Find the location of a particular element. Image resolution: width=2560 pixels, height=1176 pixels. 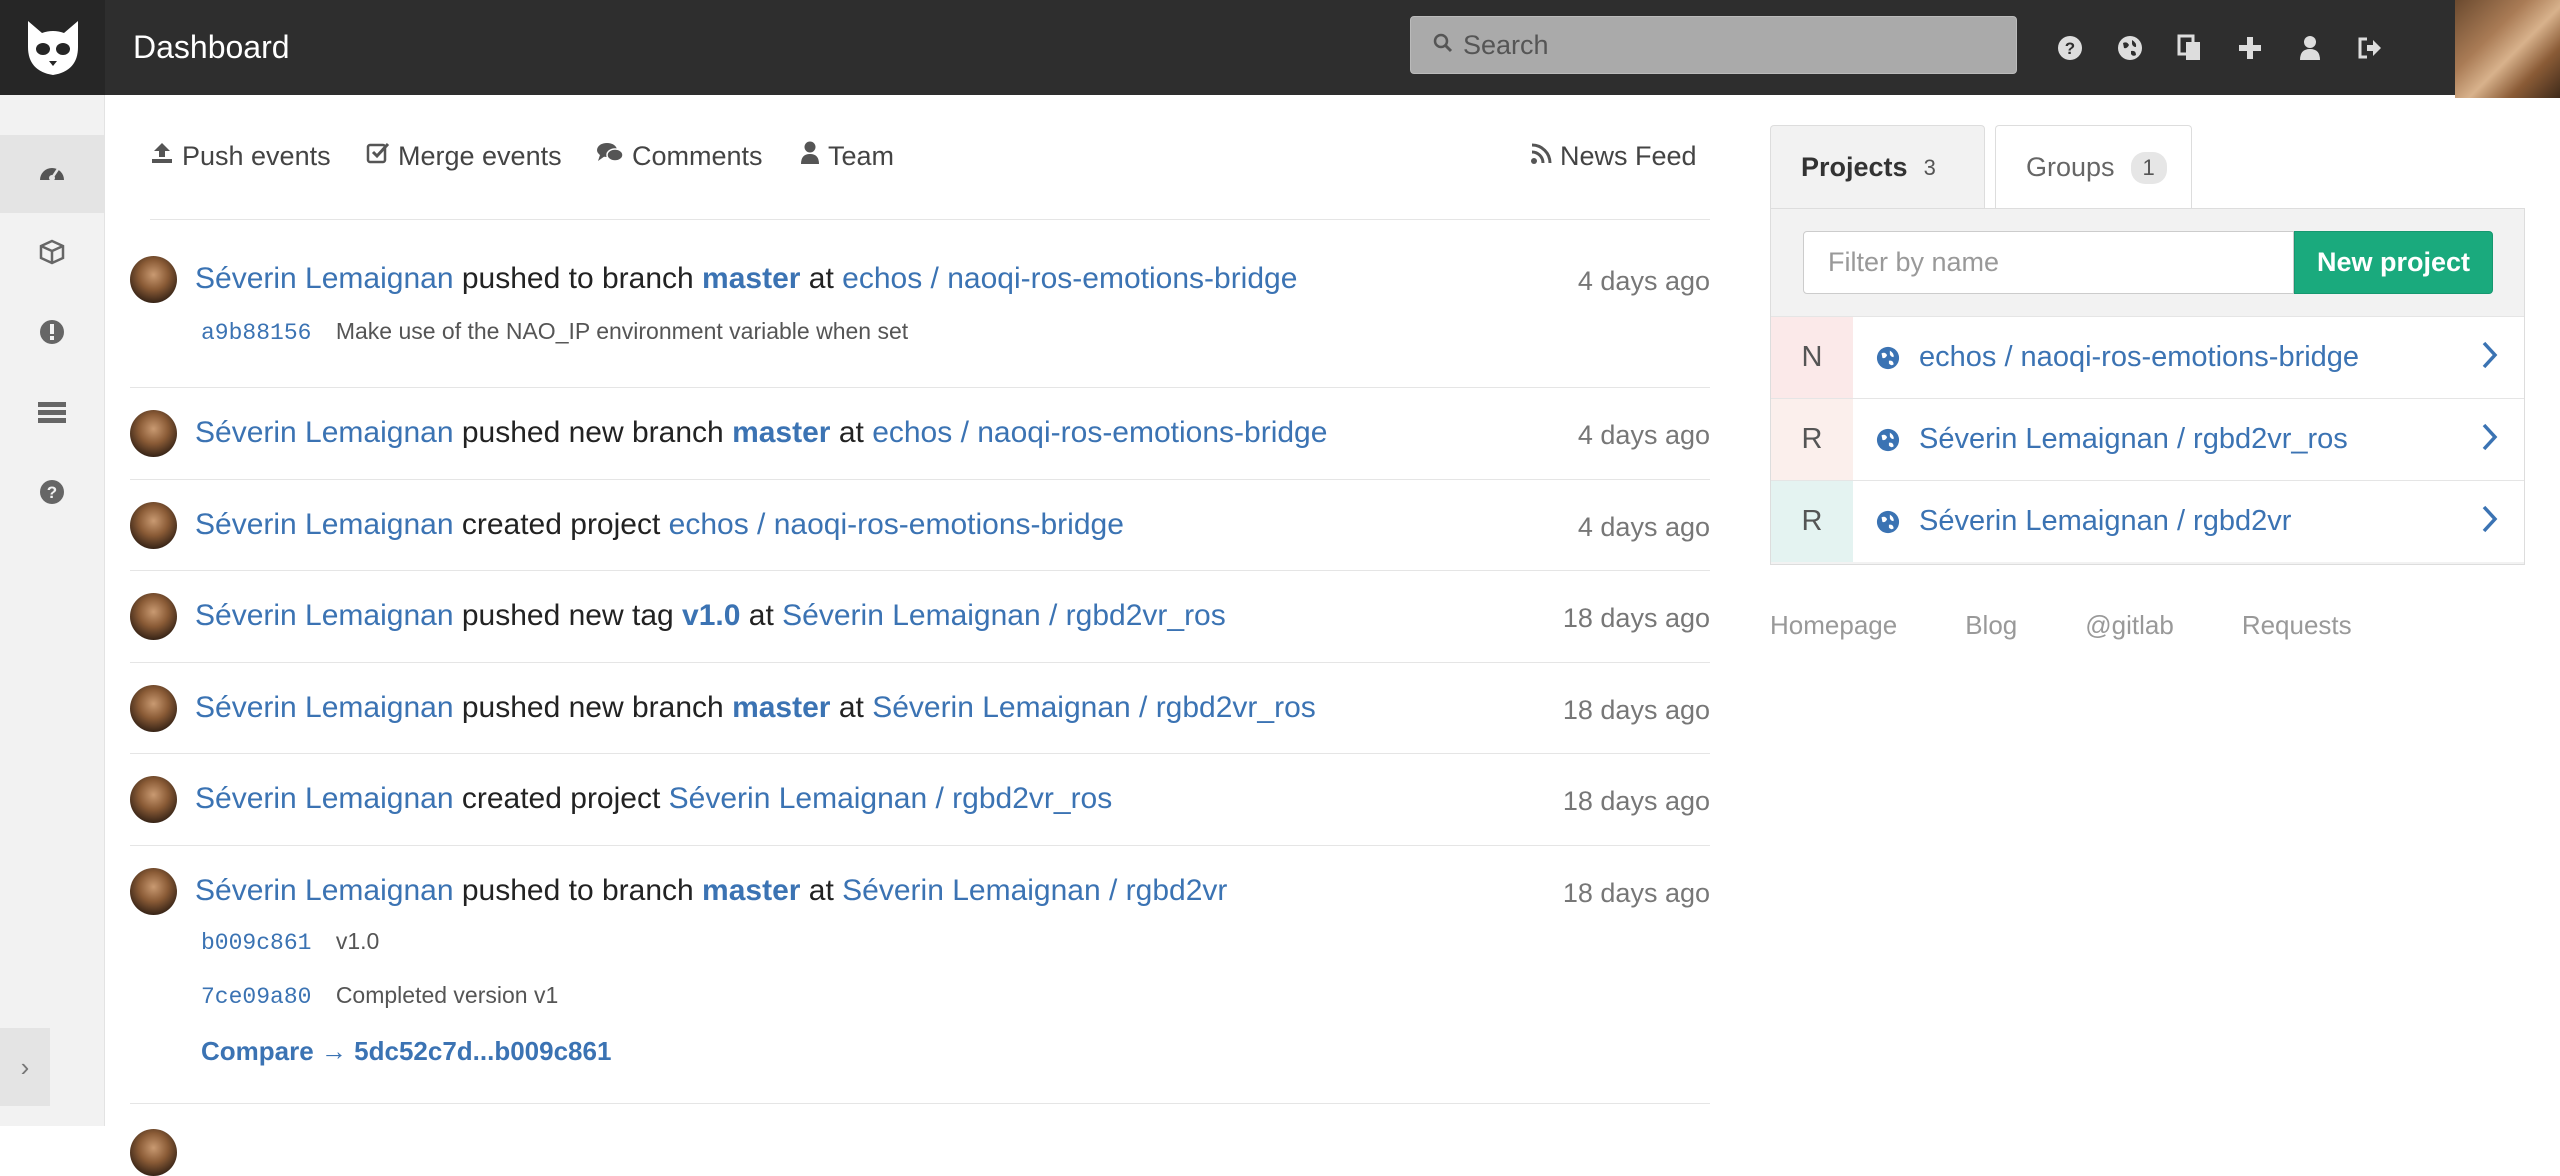

project-row: R Séverin Lemaignan / rgbd2vr is located at coordinates (2147, 521).